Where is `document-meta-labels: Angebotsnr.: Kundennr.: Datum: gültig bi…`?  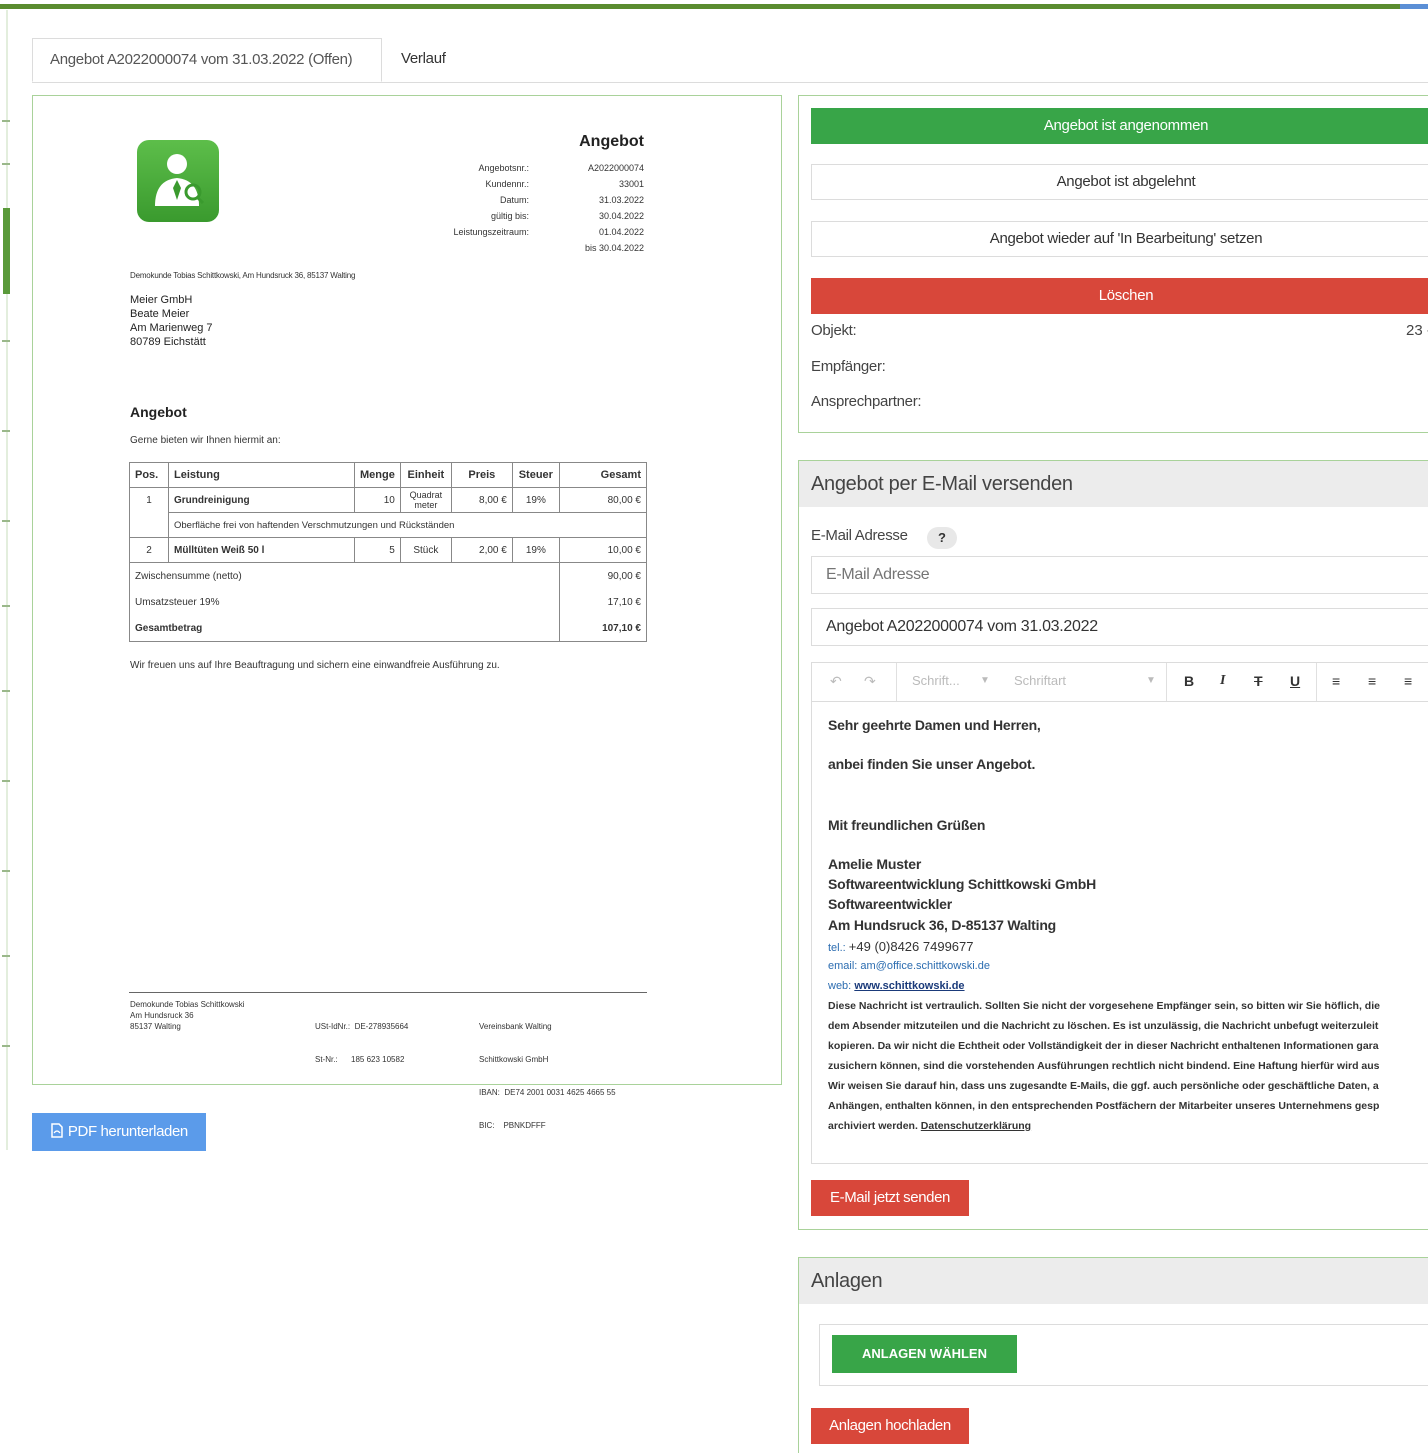 document-meta-labels: Angebotsnr.: Kundennr.: Datum: gültig bi… is located at coordinates (461, 200).